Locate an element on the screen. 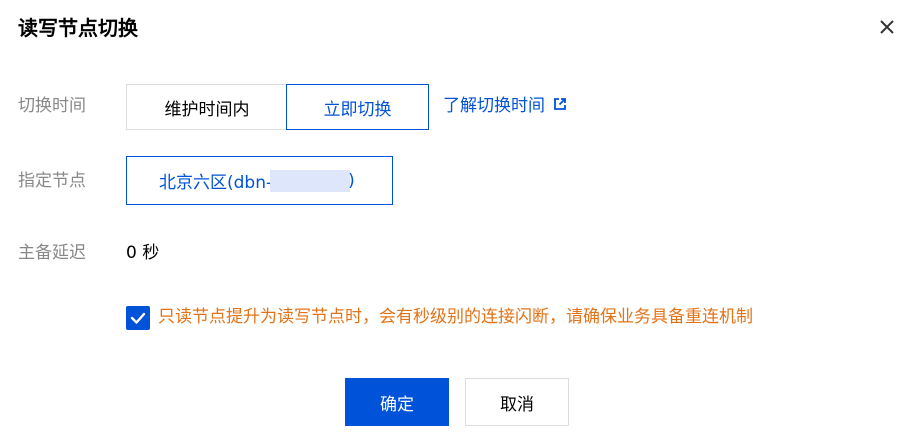 This screenshot has width=918, height=439. option-maintenance-window: 维护时间内 is located at coordinates (207, 107).